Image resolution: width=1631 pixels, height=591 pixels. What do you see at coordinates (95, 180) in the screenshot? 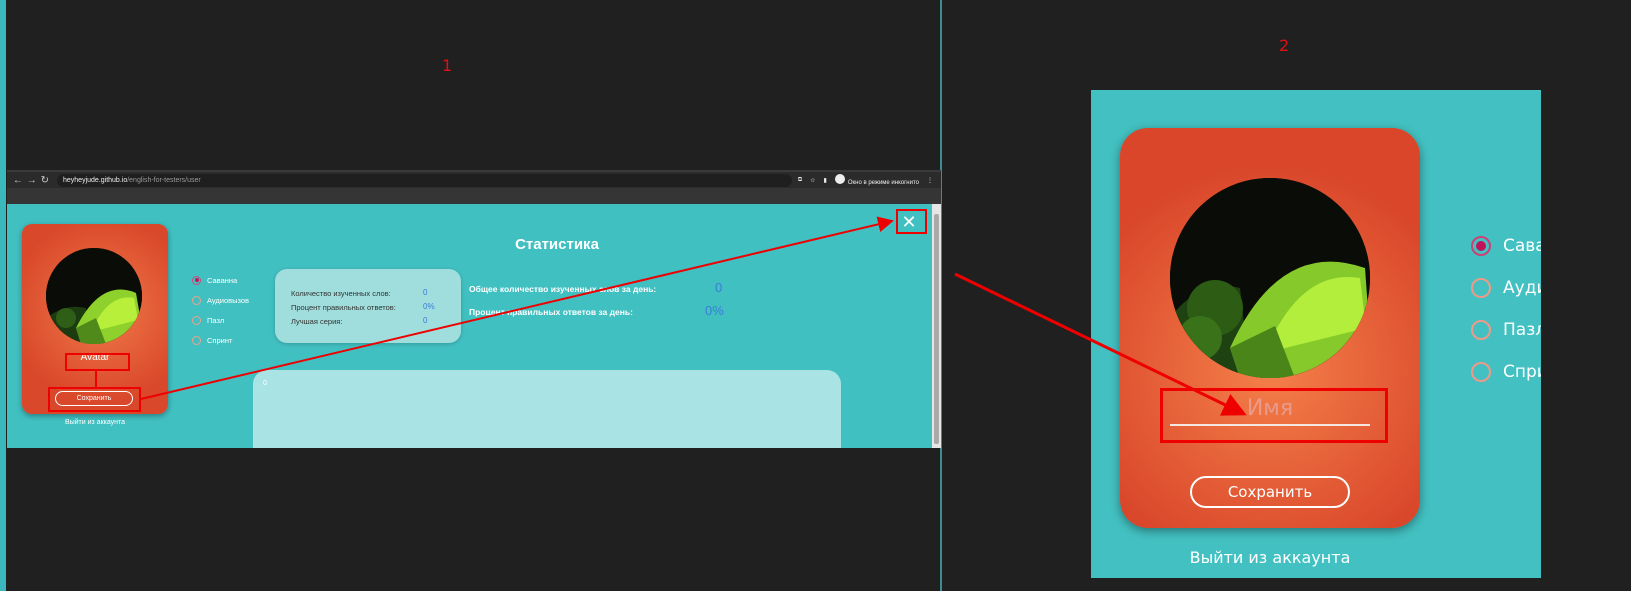
I see `url-host: heyheyjude.github.io` at bounding box center [95, 180].